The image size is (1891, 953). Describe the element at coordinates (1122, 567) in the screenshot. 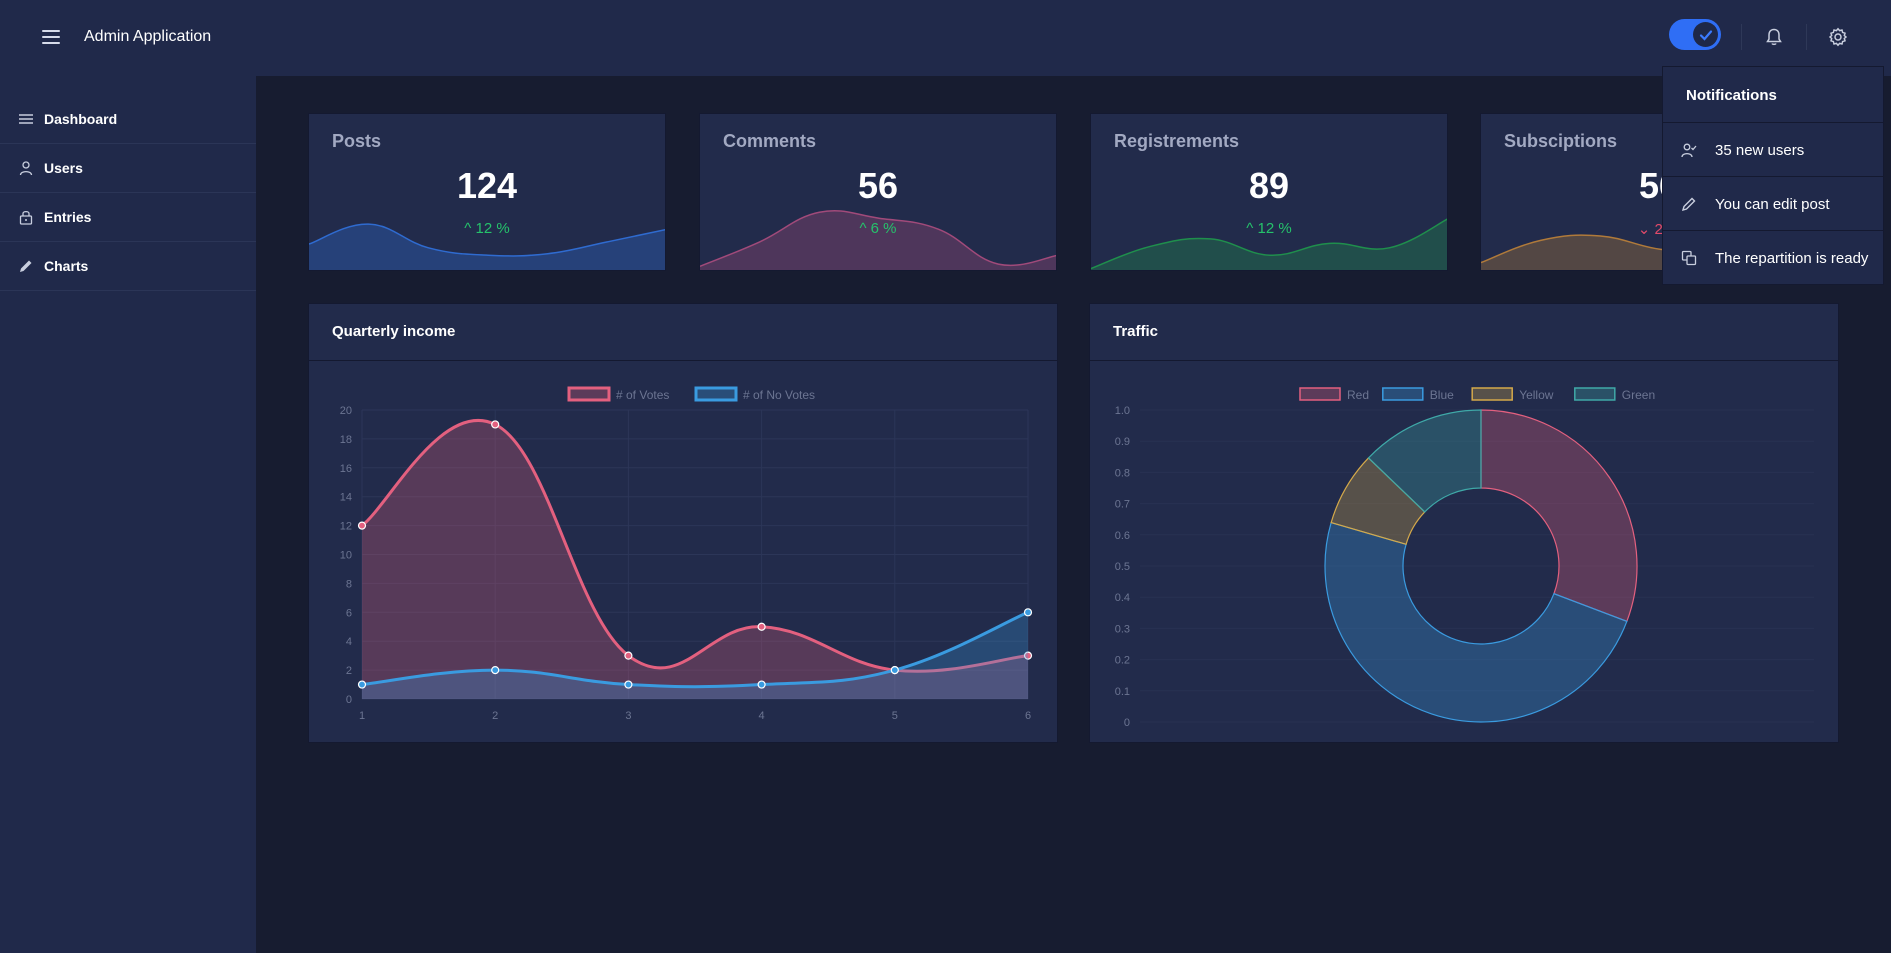

I see `y-tick-label: 0.5` at that location.